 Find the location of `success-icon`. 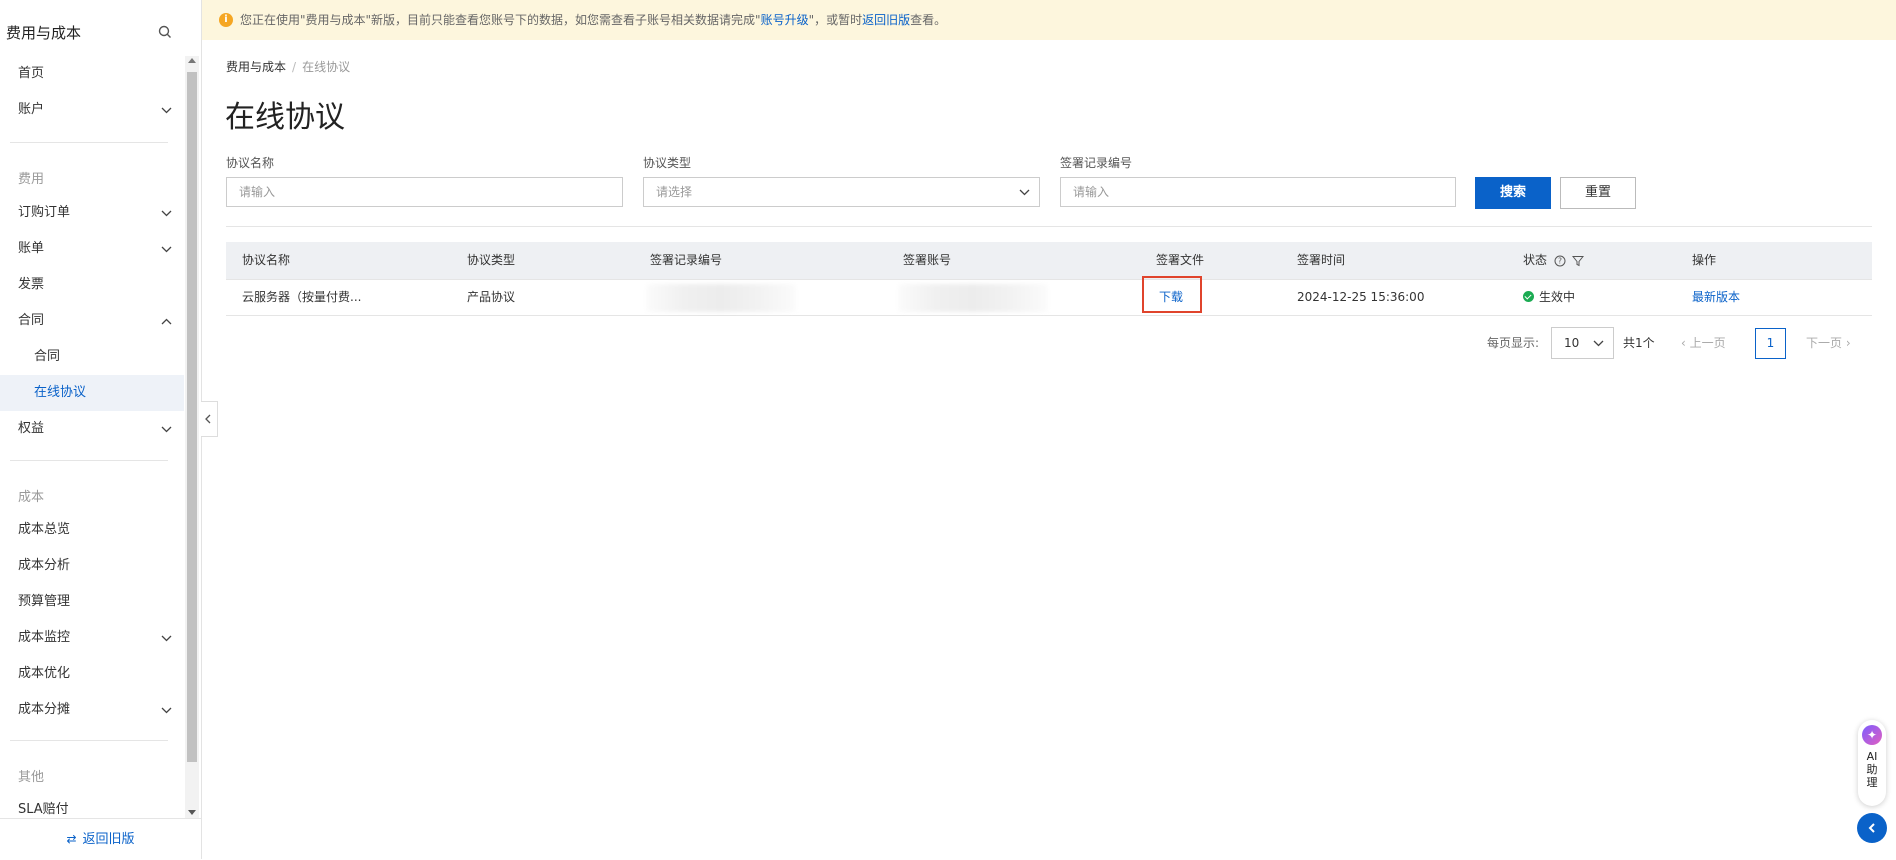

success-icon is located at coordinates (1528, 296).